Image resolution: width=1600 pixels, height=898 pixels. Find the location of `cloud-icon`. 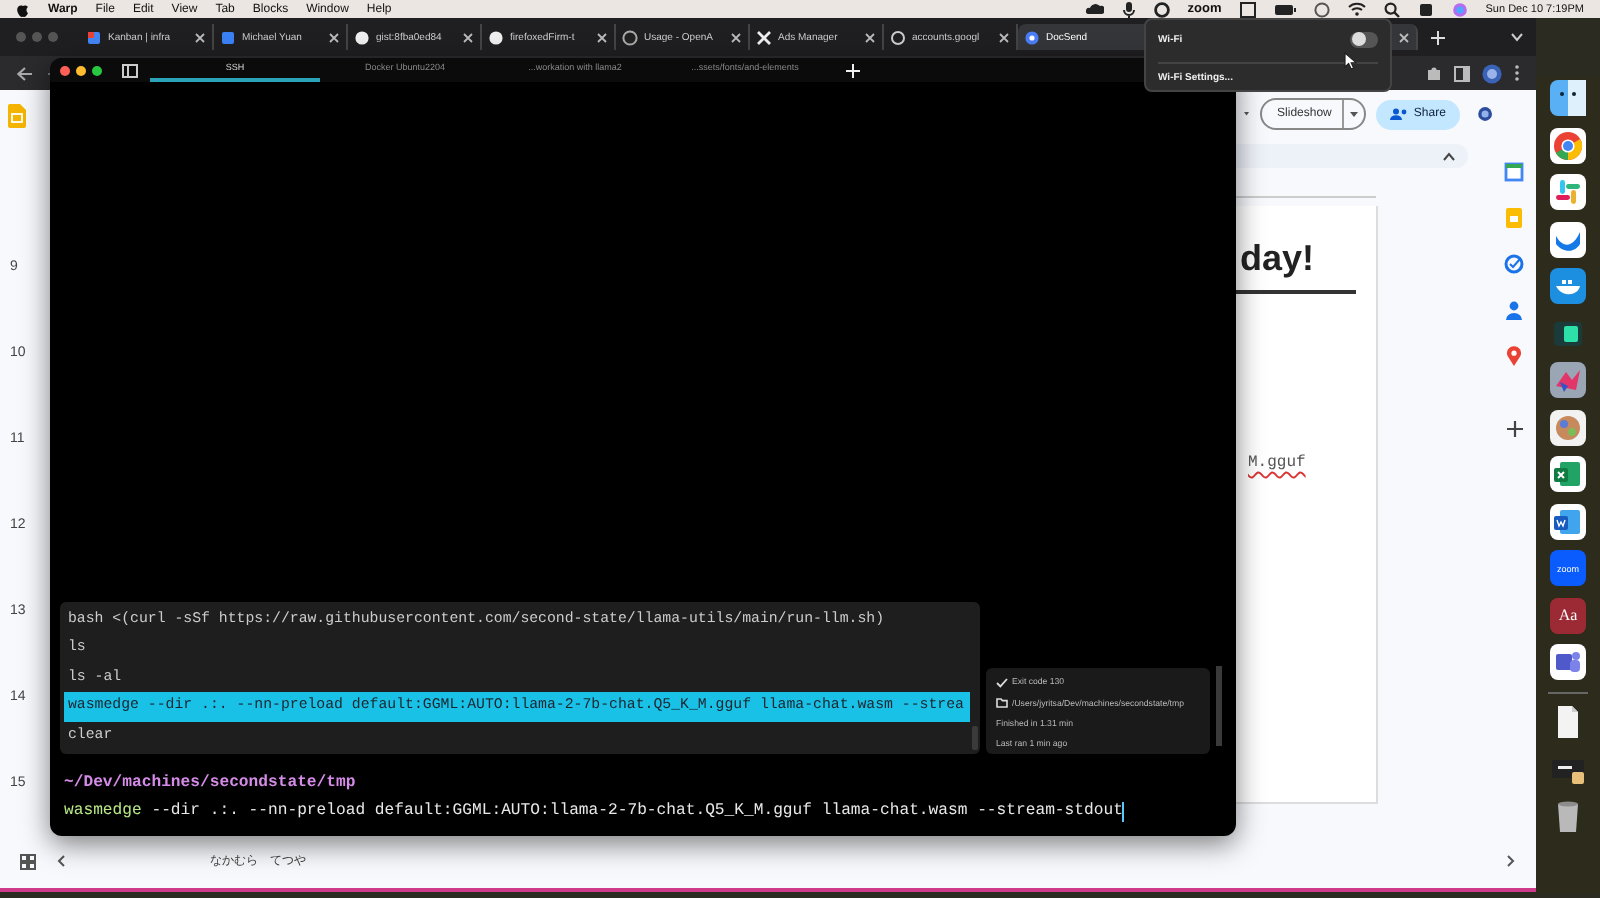

cloud-icon is located at coordinates (1094, 9).